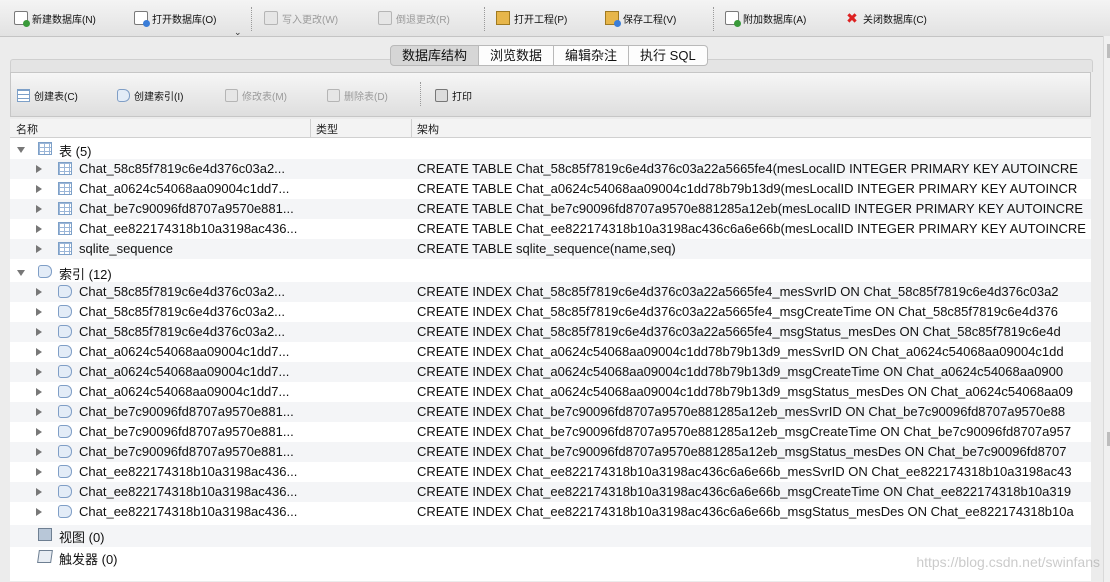 The image size is (1110, 582). I want to click on write-changes-button: 写入更改(W), so click(301, 18).